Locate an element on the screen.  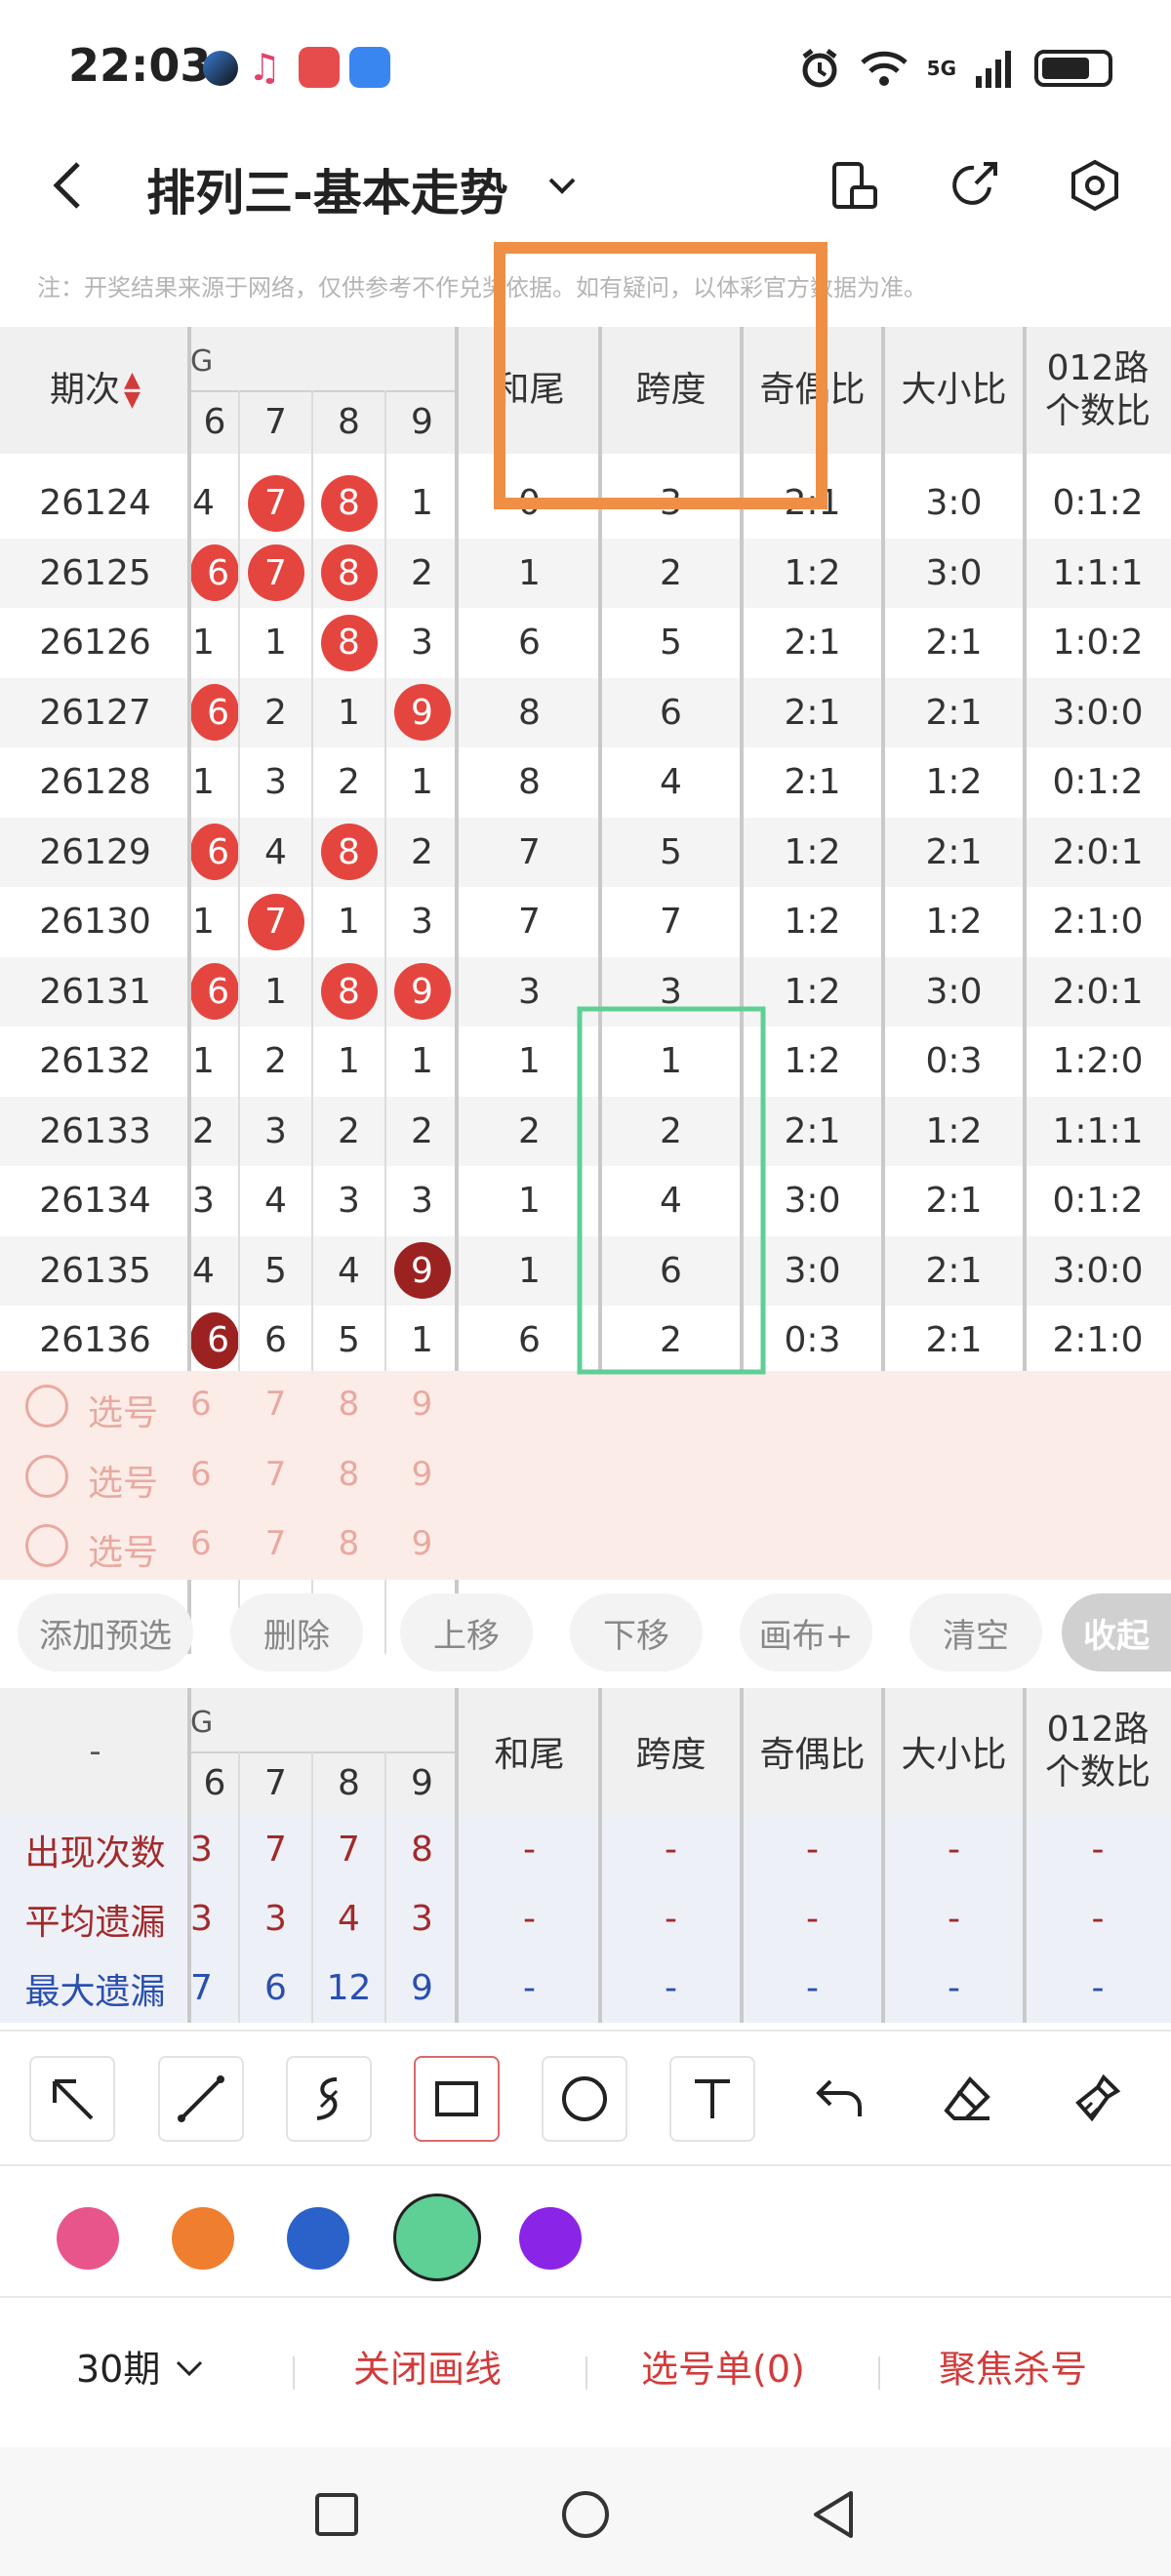
orange-rectangle-annotation is located at coordinates (661, 375).